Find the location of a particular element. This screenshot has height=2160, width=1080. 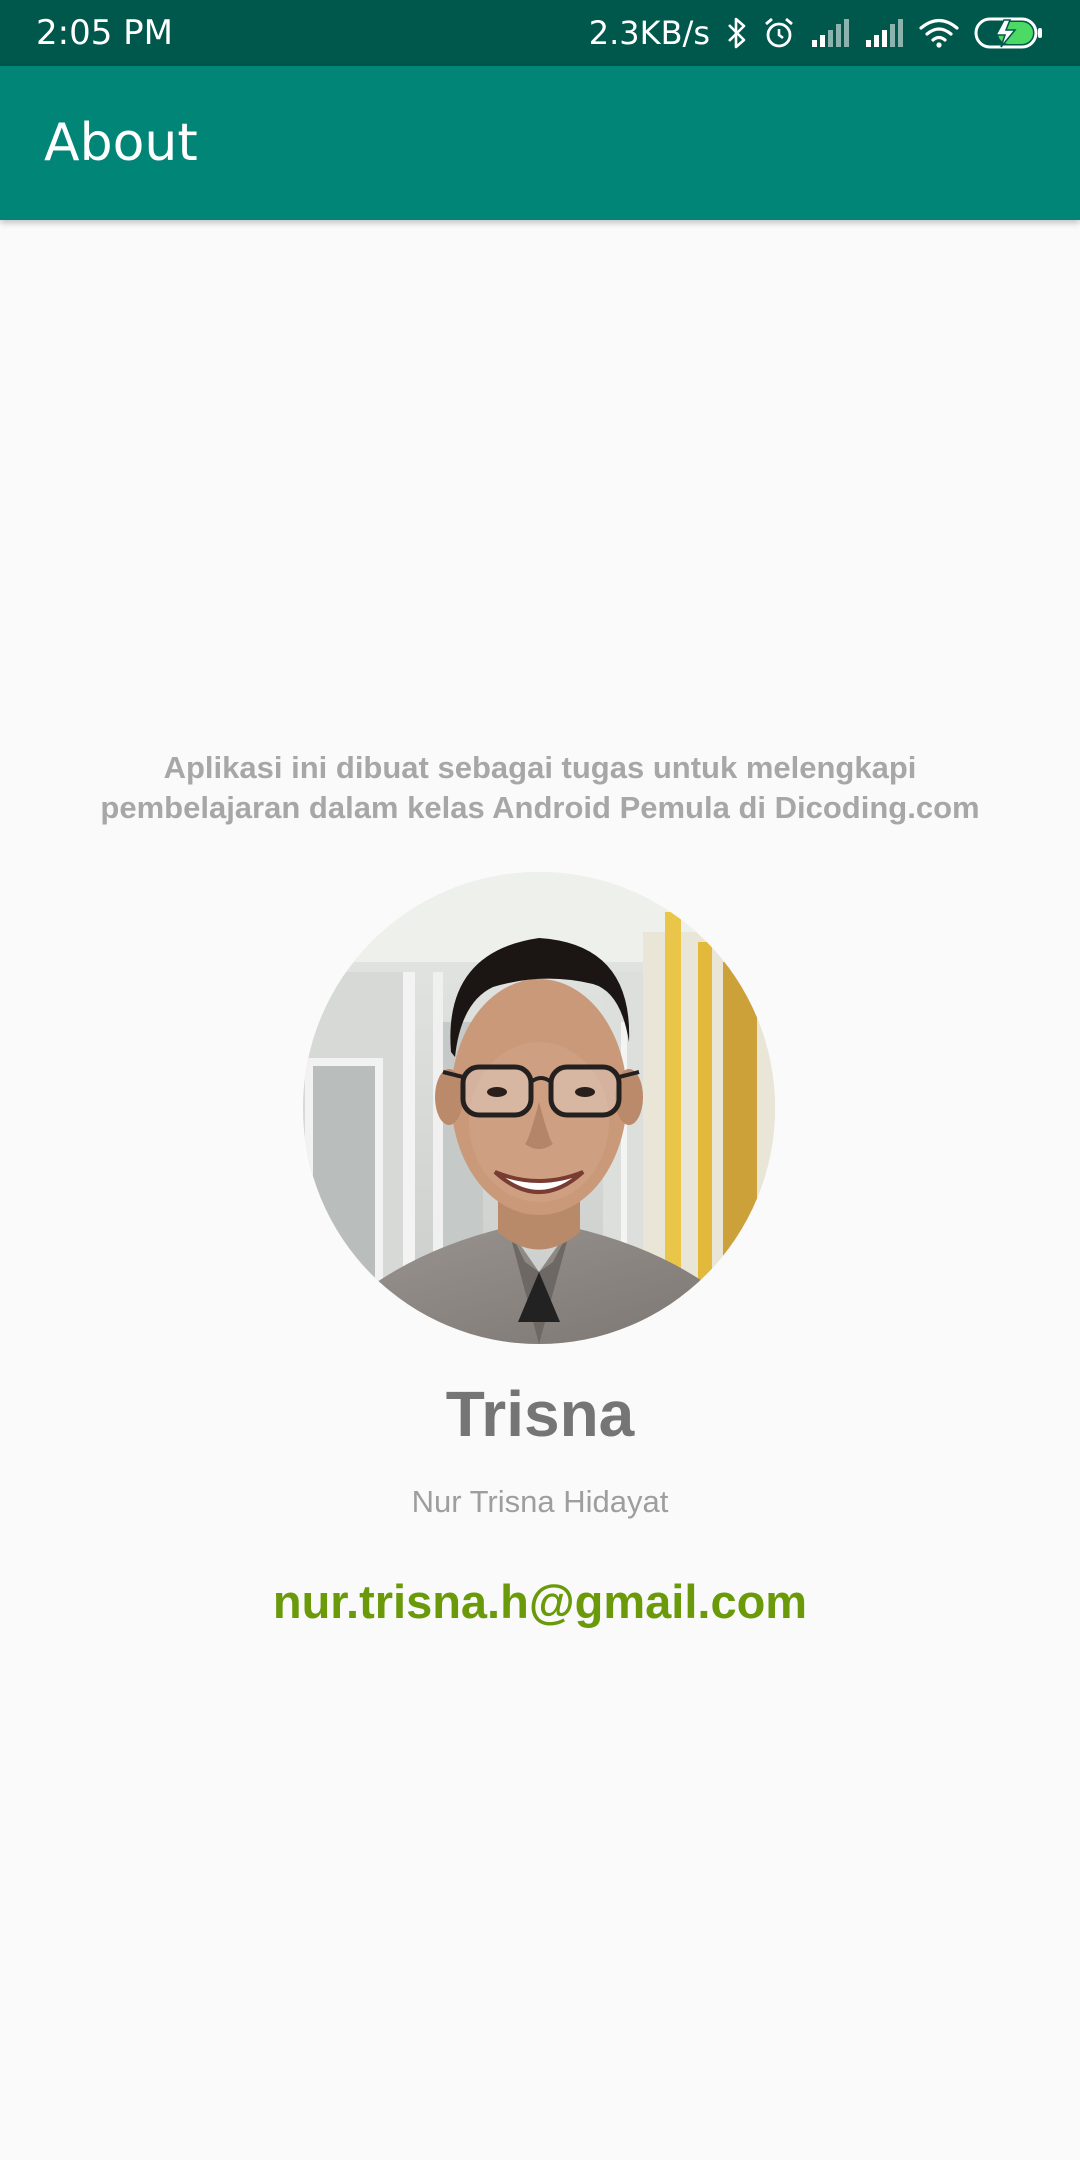

battery-charging-icon is located at coordinates (1009, 33).